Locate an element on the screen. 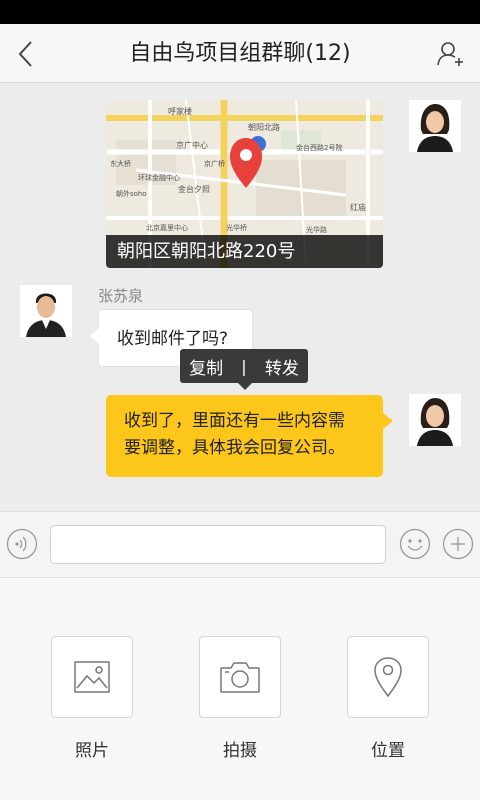 The height and width of the screenshot is (800, 480). map-label: 金台夕照 is located at coordinates (194, 189).